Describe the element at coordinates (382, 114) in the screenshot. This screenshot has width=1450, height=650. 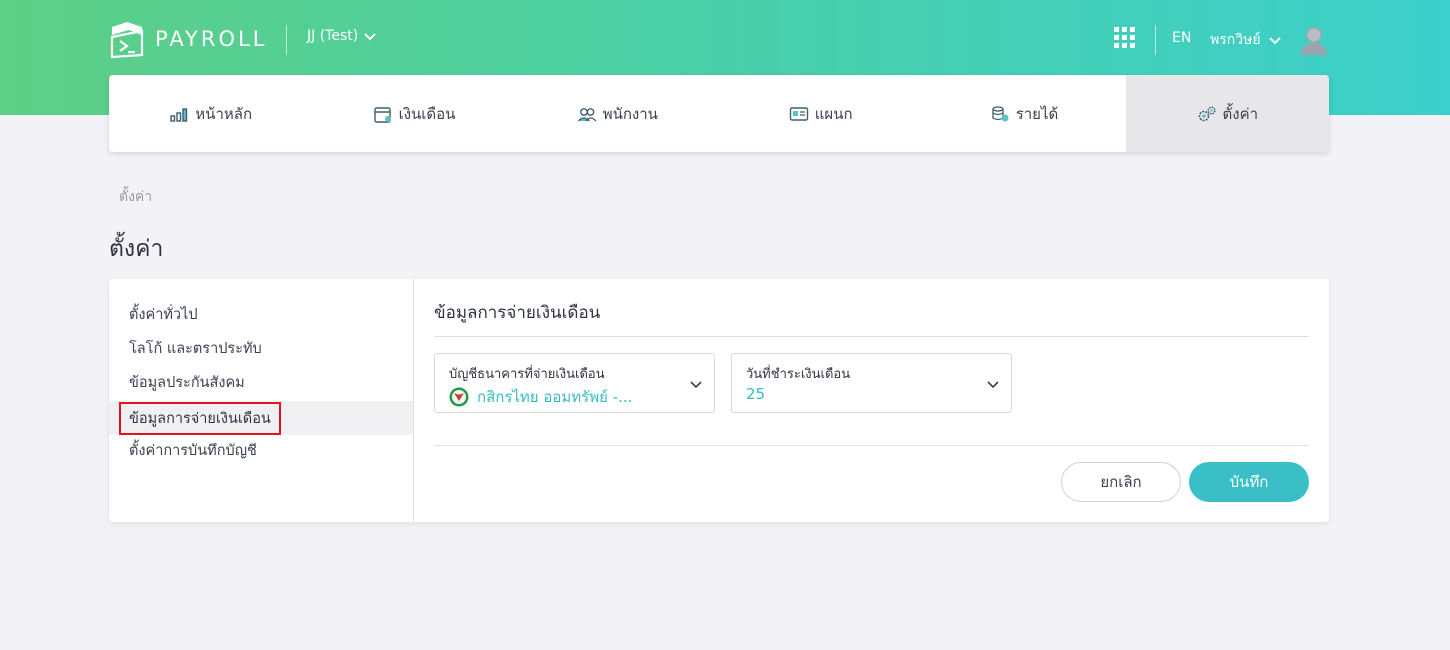
I see `calendar-icon` at that location.